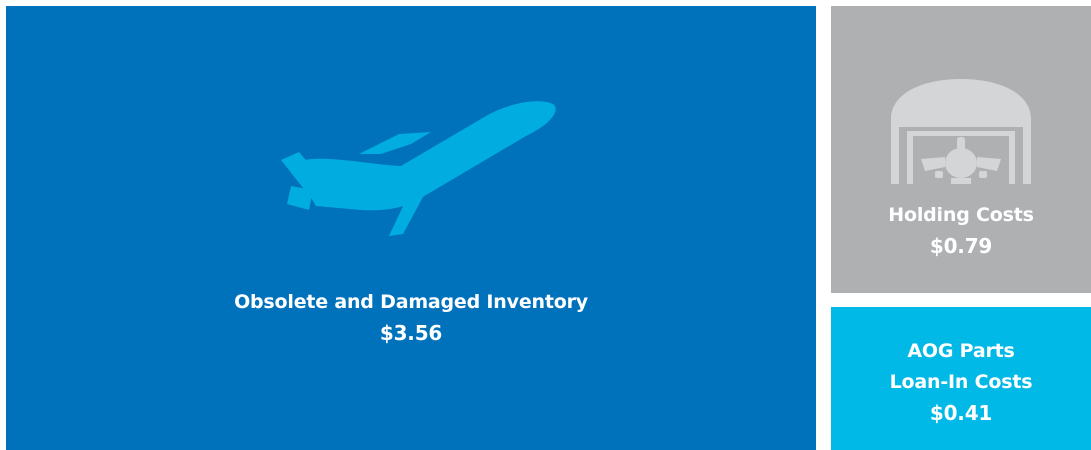  I want to click on tile-label-holding-costs: Holding Costs $0.79, so click(961, 231).